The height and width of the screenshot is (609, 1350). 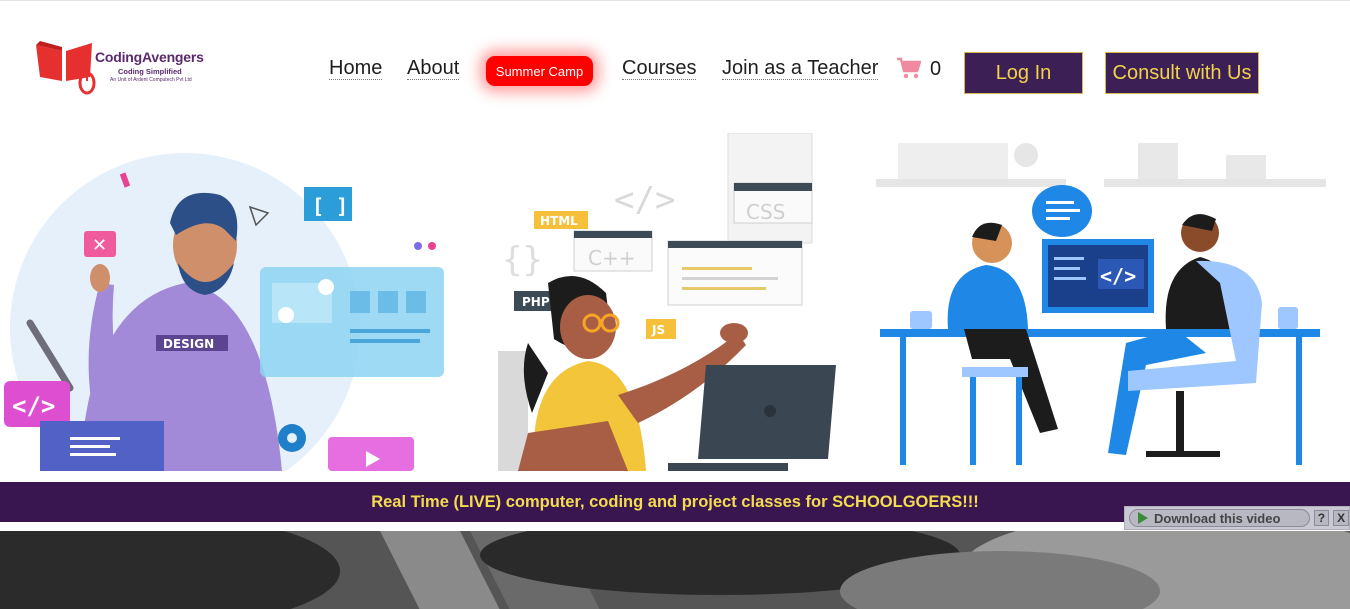 I want to click on nav-courses: Courses, so click(x=659, y=68).